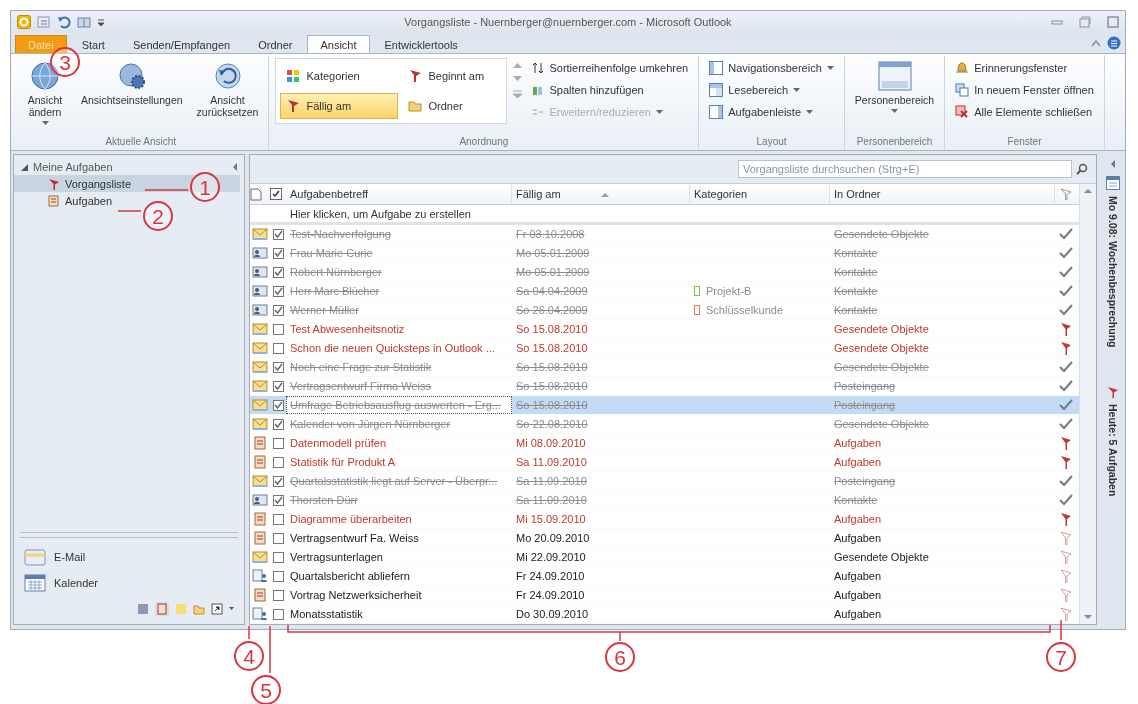 The image size is (1138, 704). Describe the element at coordinates (275, 44) in the screenshot. I see `ribbon-tab: Ordner` at that location.